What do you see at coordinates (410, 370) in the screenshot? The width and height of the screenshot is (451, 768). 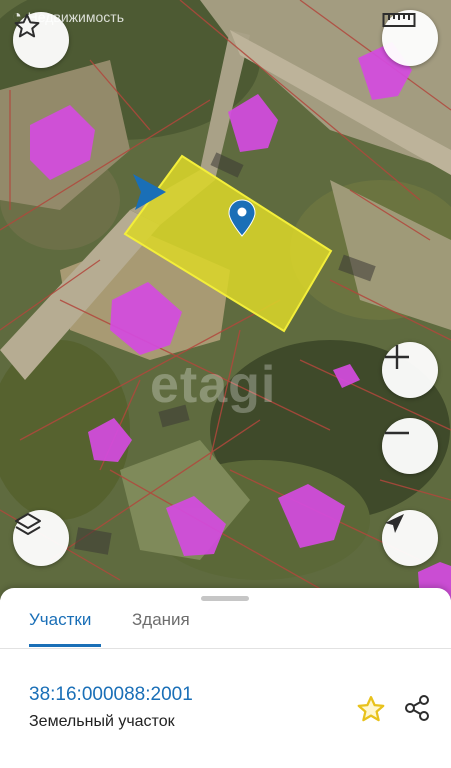 I see `zoom-in-button` at bounding box center [410, 370].